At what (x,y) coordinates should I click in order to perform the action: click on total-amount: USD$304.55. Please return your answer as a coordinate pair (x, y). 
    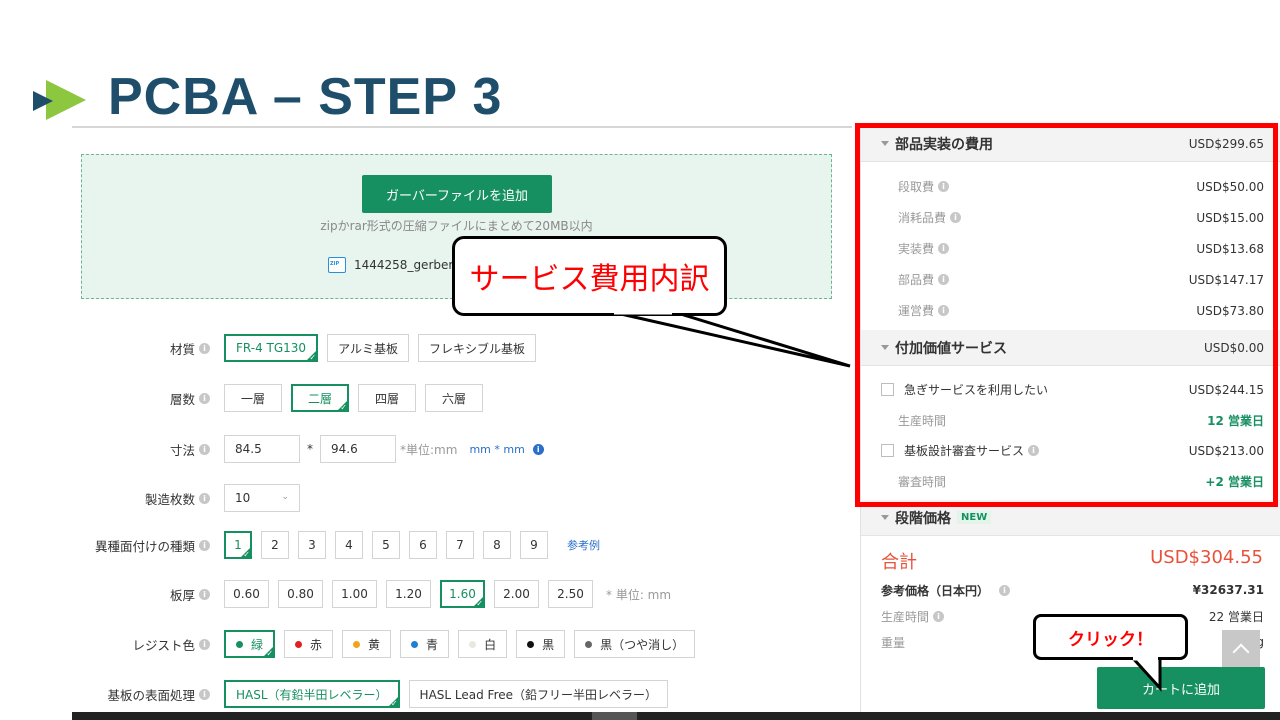
    Looking at the image, I should click on (1206, 557).